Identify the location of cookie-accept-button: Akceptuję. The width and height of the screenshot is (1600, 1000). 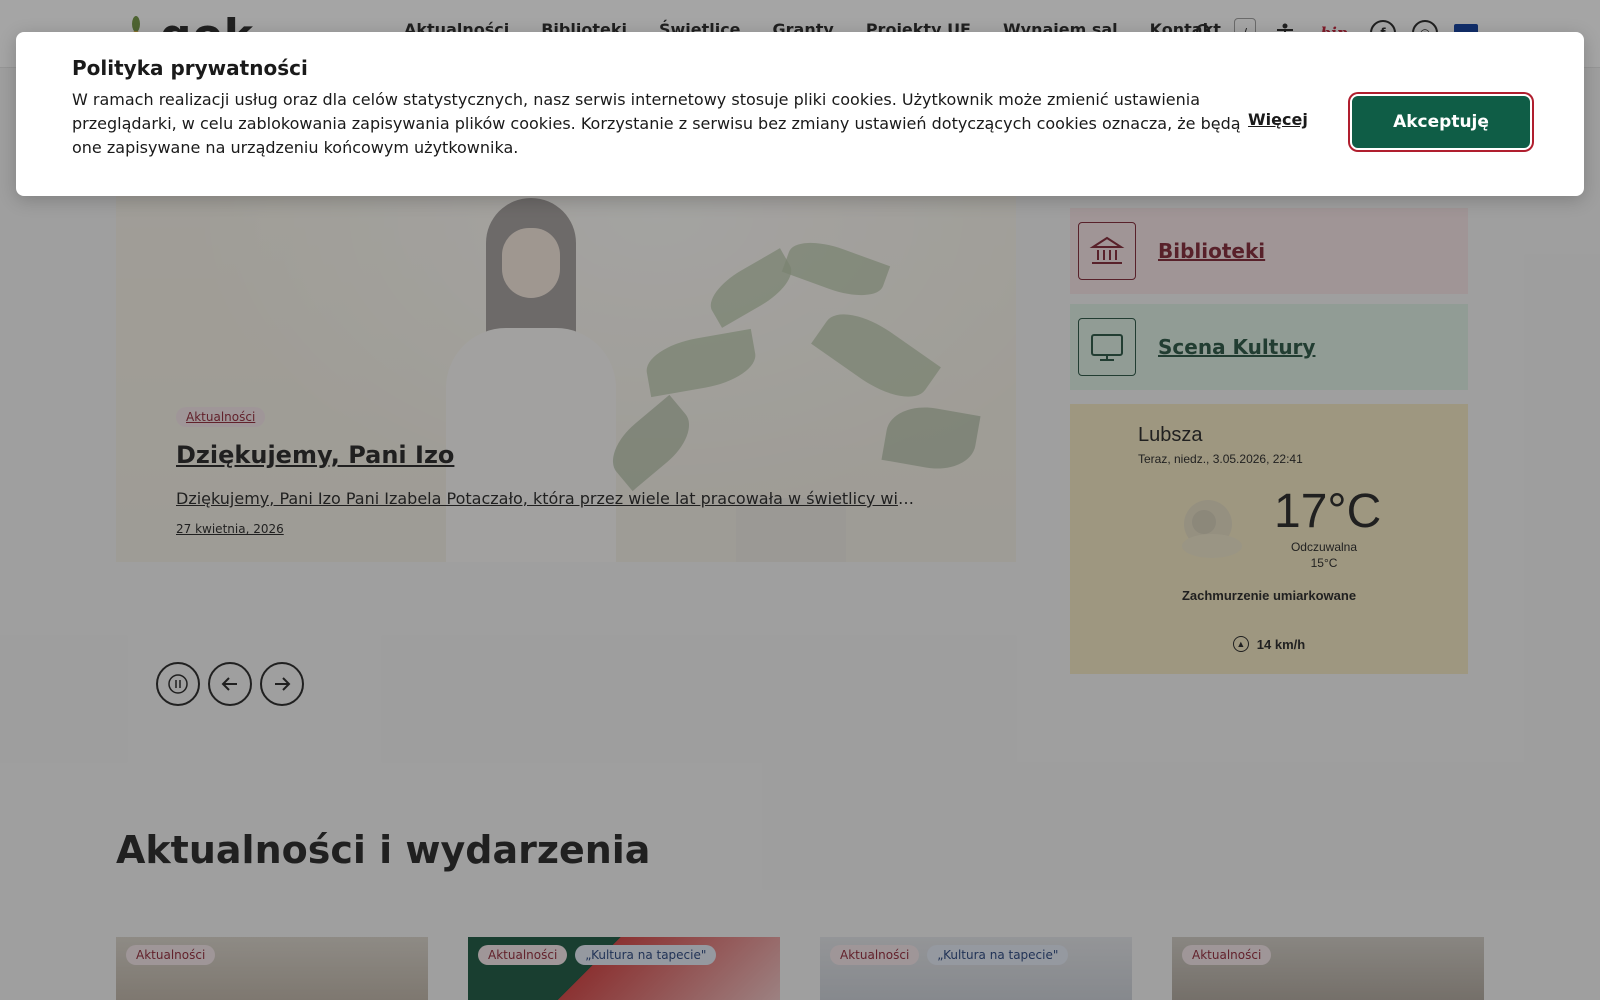
(1441, 122).